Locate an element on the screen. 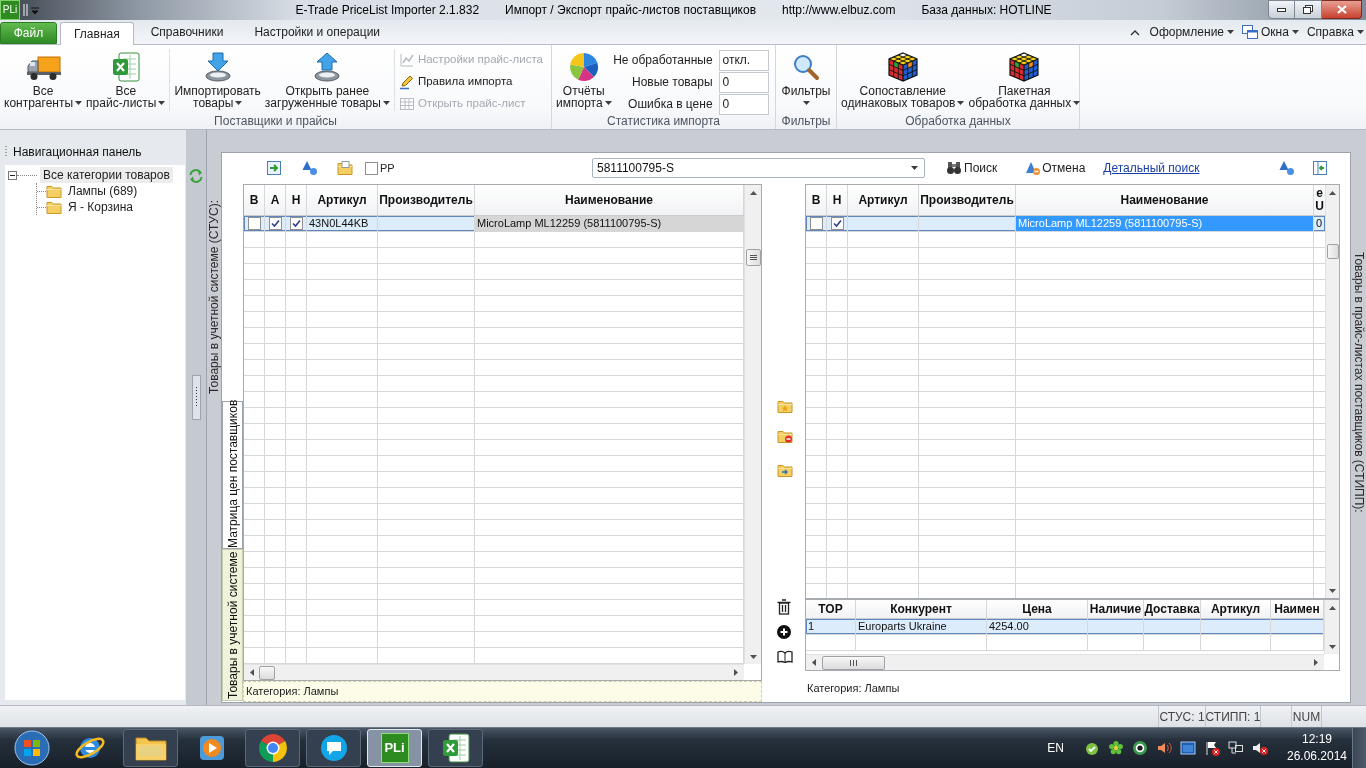 This screenshot has width=1366, height=768. side-tab: Товары в учетной системе is located at coordinates (232, 625).